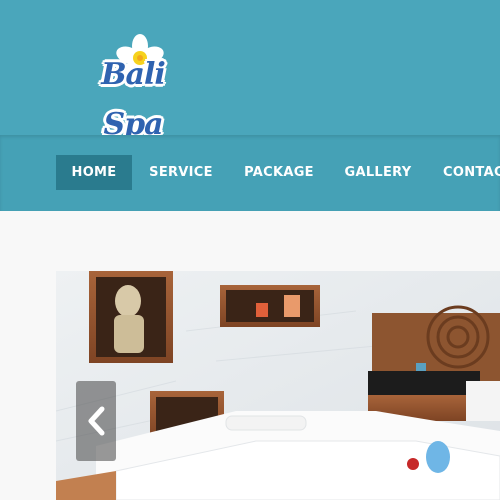 This screenshot has width=500, height=500. I want to click on chevron-left-icon, so click(96, 421).